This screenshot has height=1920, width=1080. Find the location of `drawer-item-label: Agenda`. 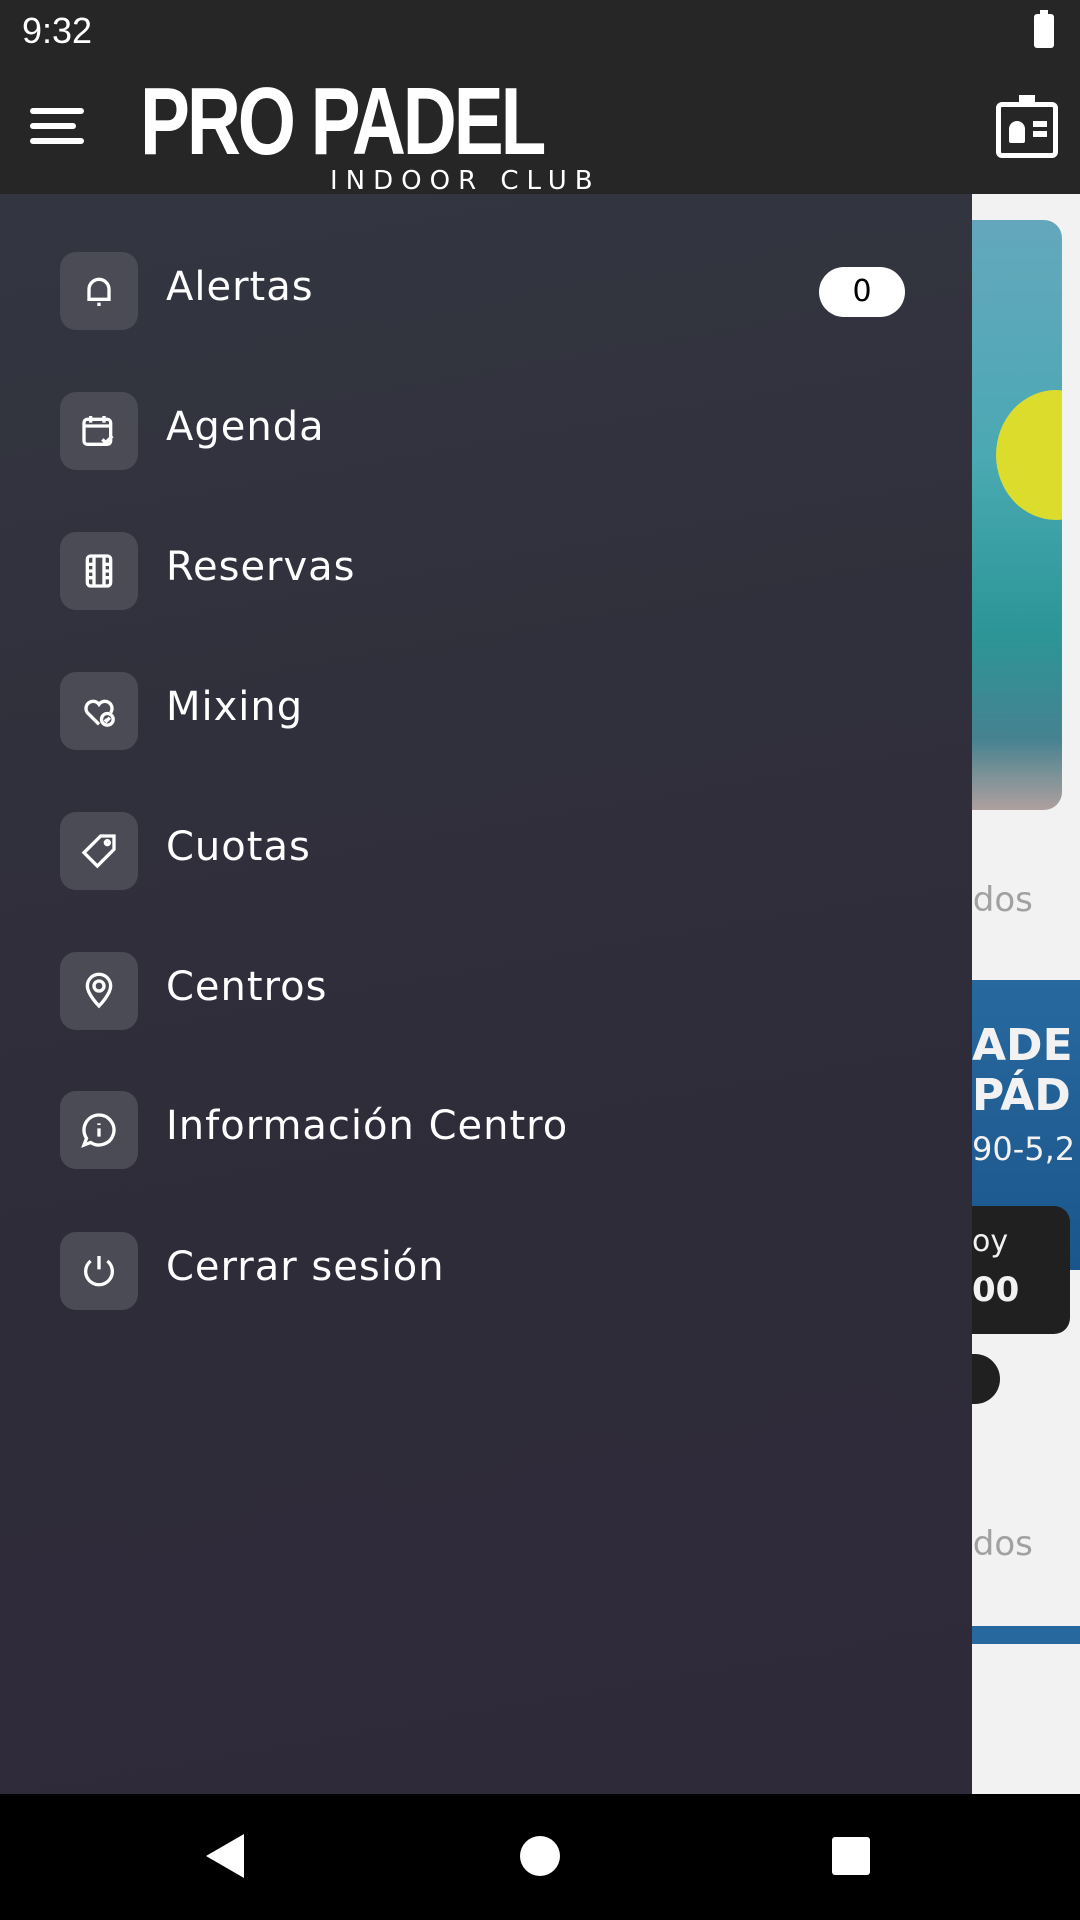

drawer-item-label: Agenda is located at coordinates (245, 427).